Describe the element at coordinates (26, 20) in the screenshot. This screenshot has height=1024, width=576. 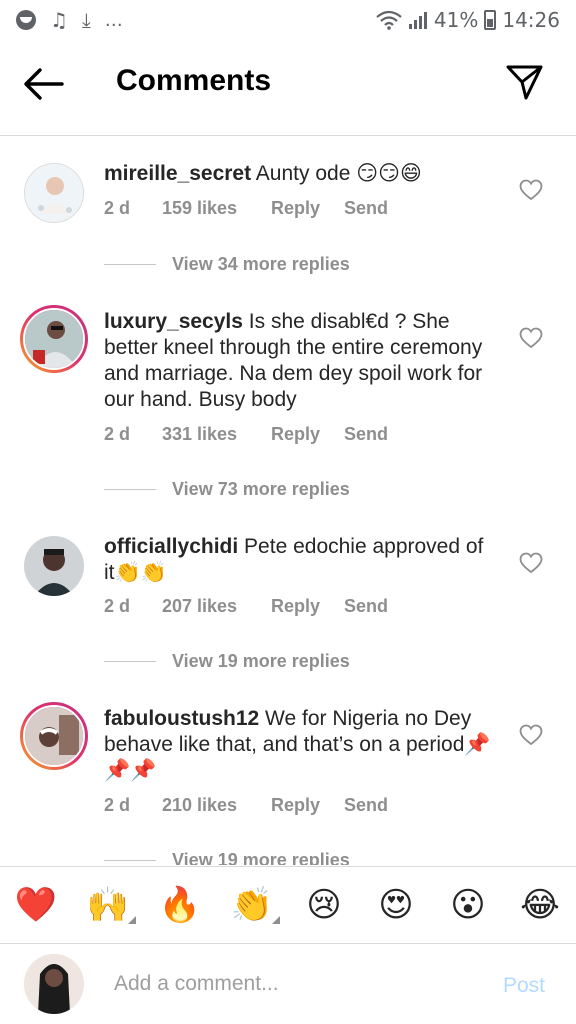
I see `notification-icon` at that location.